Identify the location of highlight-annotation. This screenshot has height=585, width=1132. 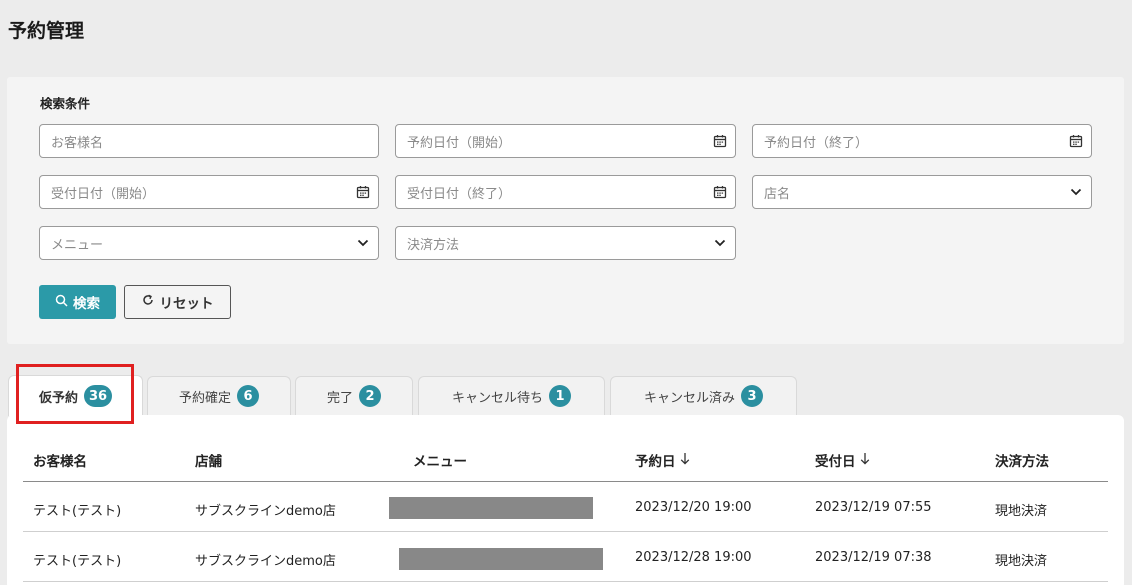
(75, 394).